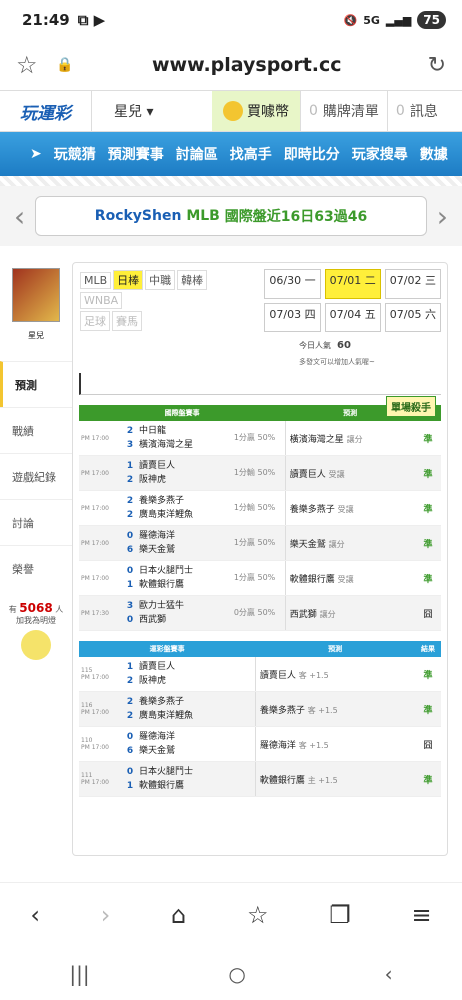 This screenshot has width=462, height=1000. I want to click on announcement-banner: ‹ RockyShen MLB 國際盤近16日63過46 ›, so click(231, 216).